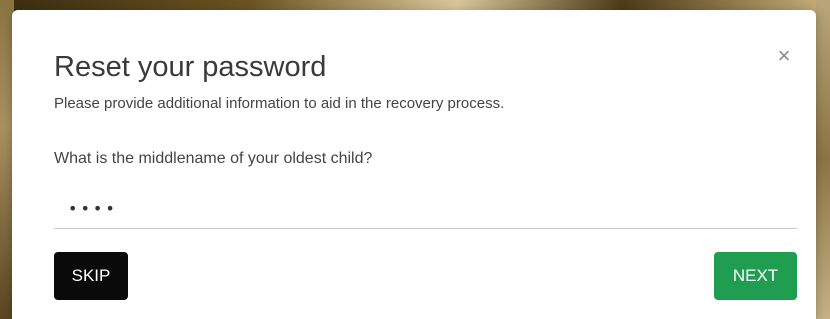  Describe the element at coordinates (784, 56) in the screenshot. I see `close-icon: ×` at that location.